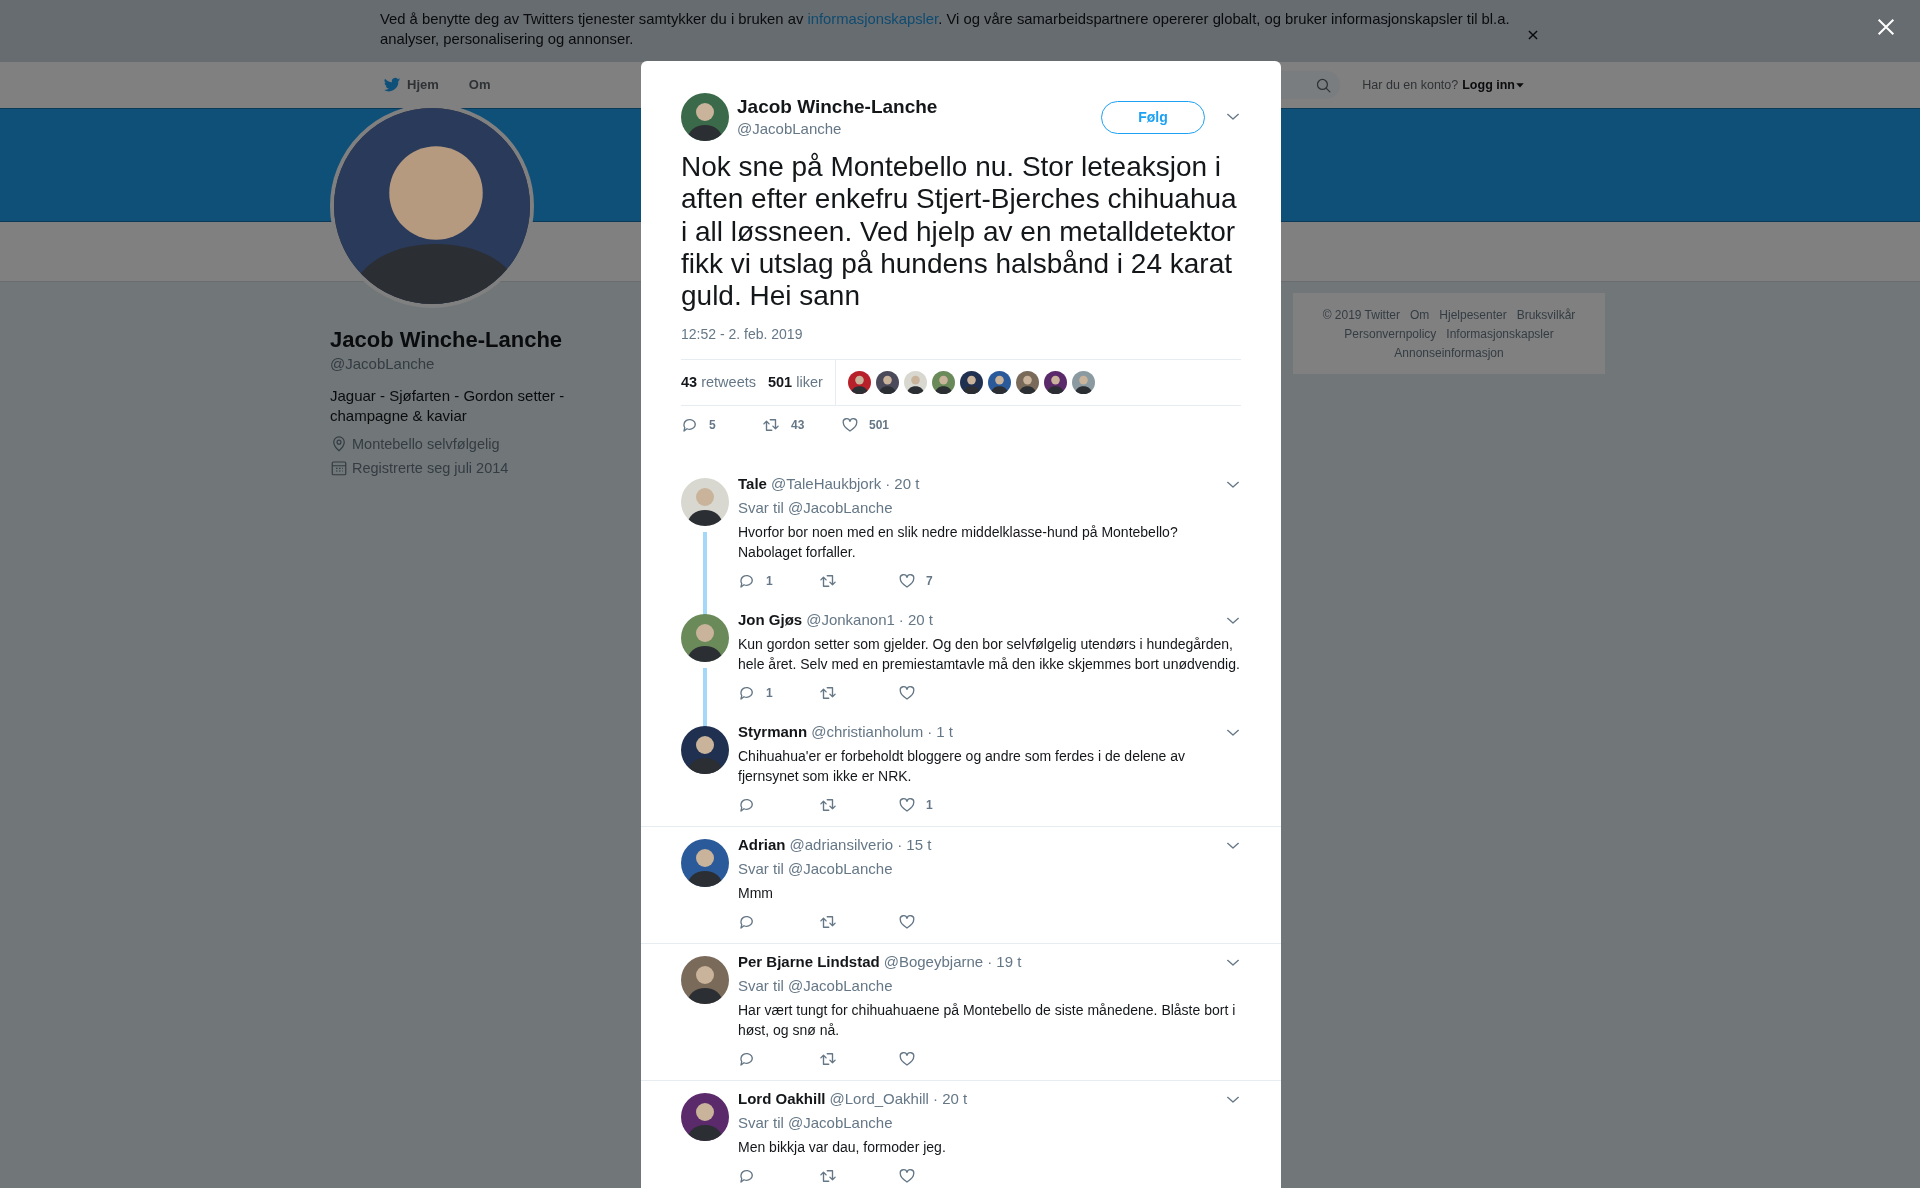 This screenshot has width=1920, height=1188. Describe the element at coordinates (795, 383) in the screenshot. I see `like-count-link: 501 liker` at that location.